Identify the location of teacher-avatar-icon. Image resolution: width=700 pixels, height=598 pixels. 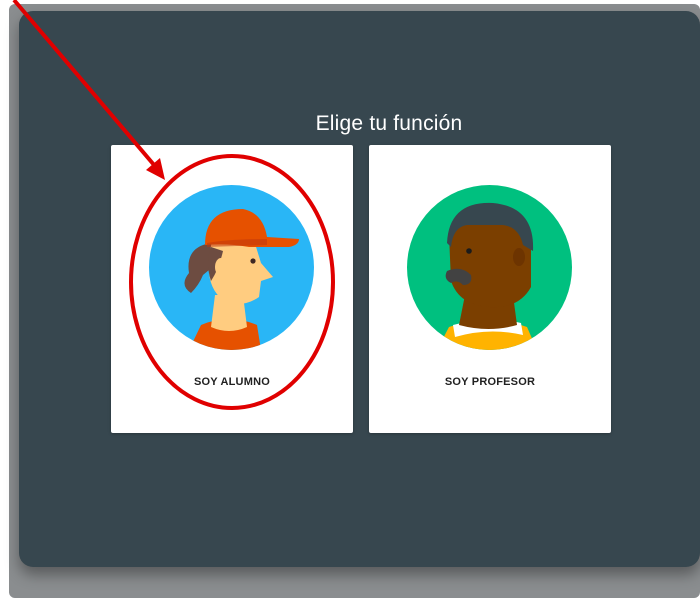
(489, 267).